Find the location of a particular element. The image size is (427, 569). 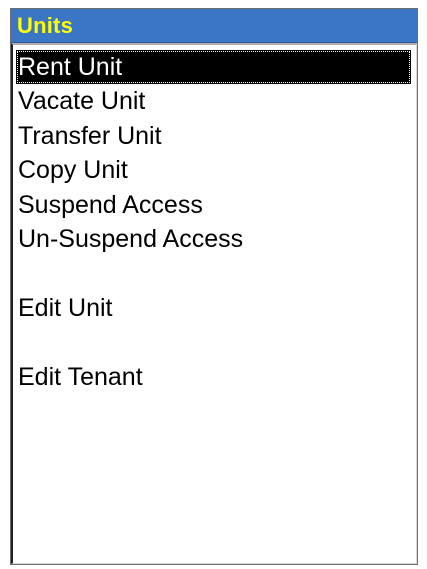

list-item-suspend-access: Suspend Access is located at coordinates (213, 205).